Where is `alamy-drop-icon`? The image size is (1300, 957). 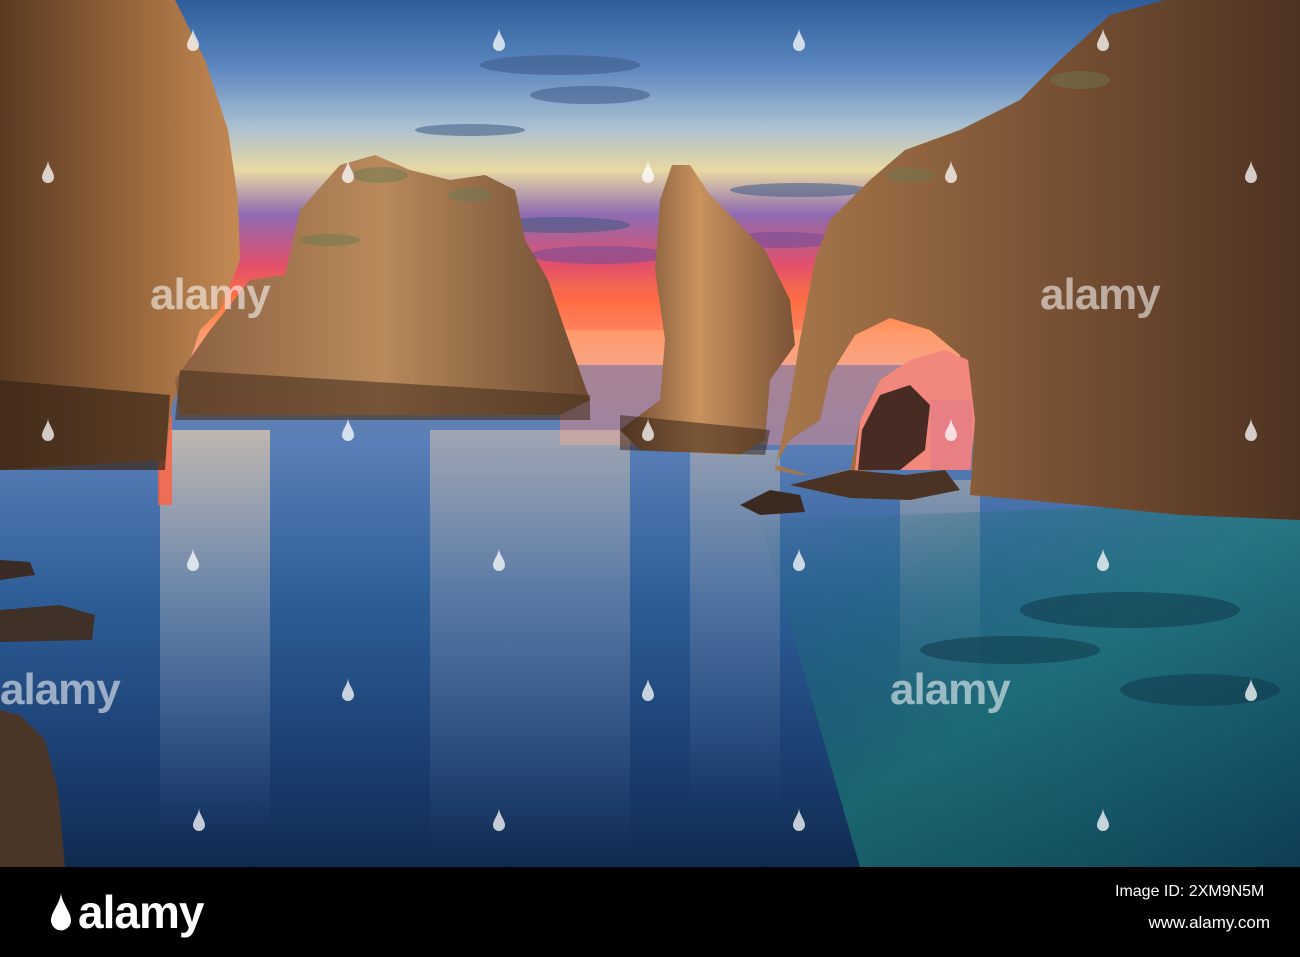
alamy-drop-icon is located at coordinates (61, 911).